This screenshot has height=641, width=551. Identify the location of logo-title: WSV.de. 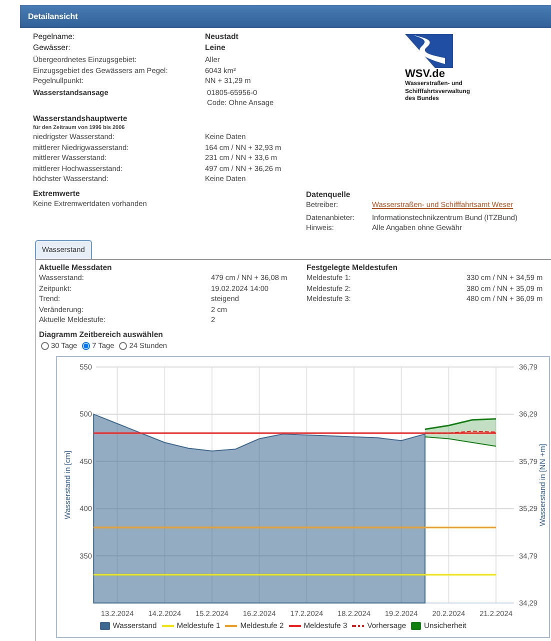
(425, 74).